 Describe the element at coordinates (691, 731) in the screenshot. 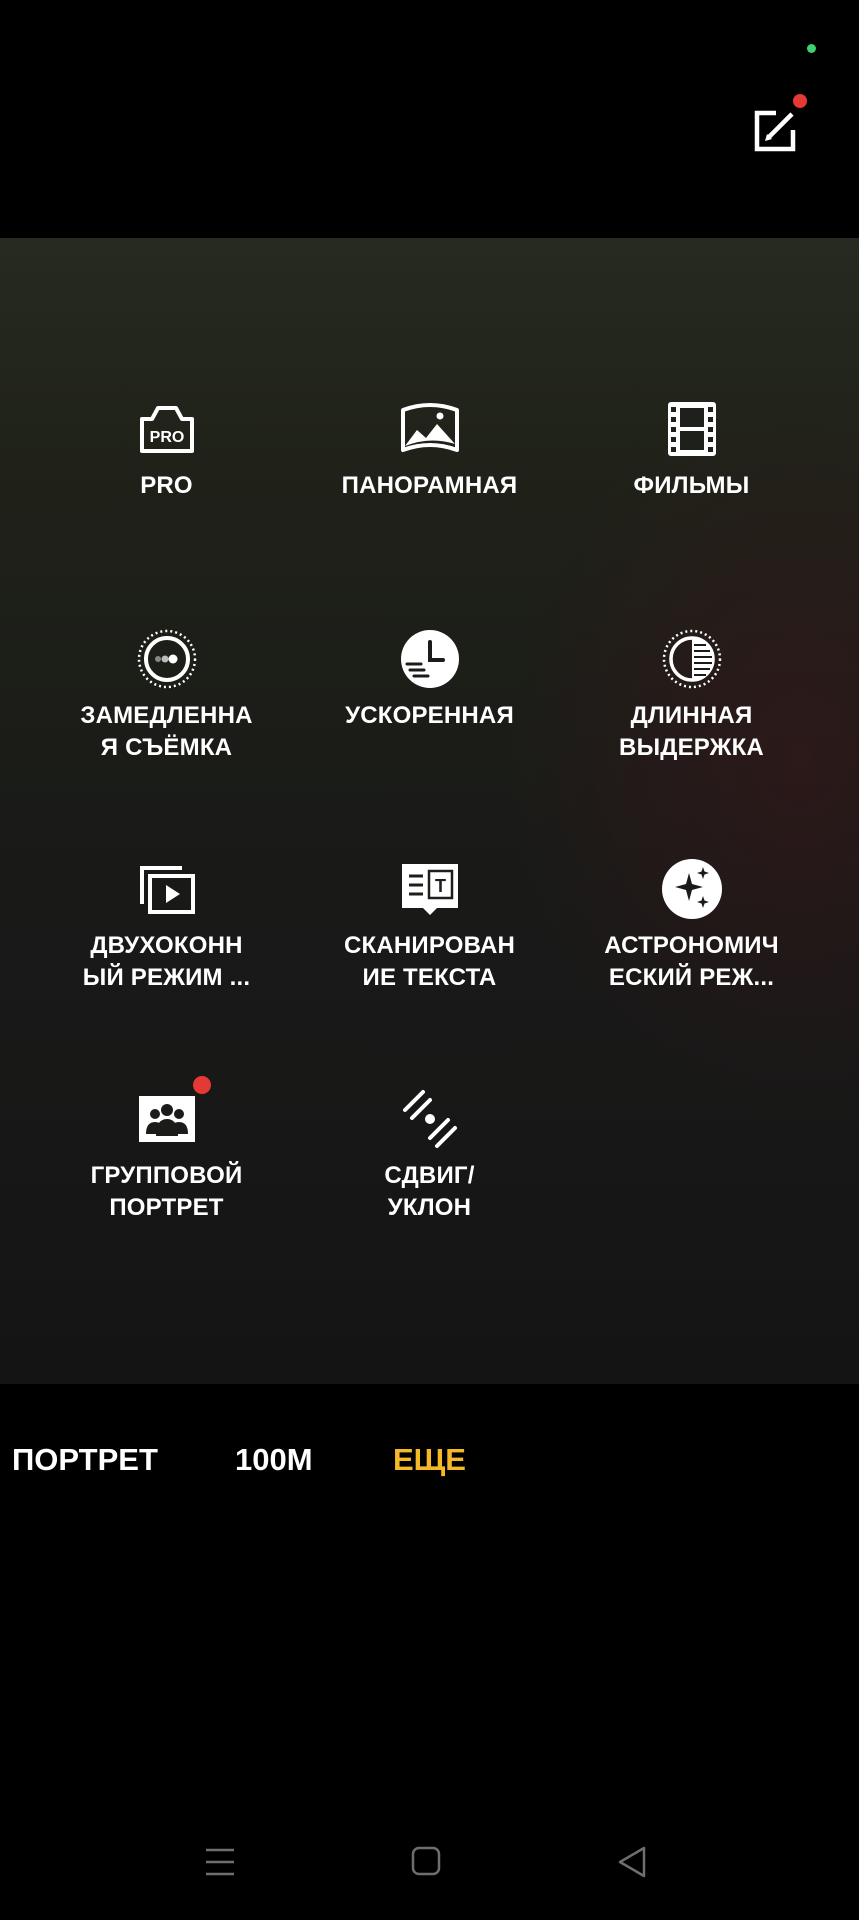

I see `mode-label: ДЛИННАЯ ВЫДЕРЖКА` at that location.